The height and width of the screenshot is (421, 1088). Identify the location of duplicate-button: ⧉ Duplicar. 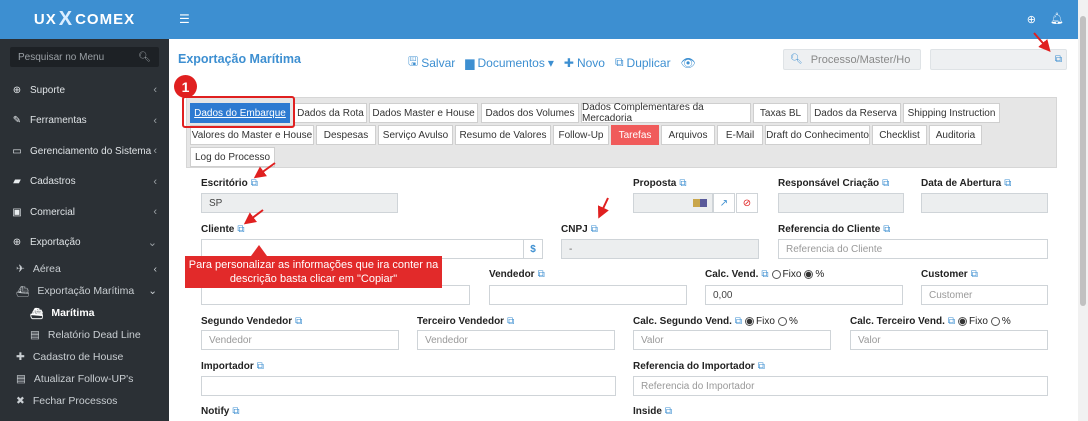
(643, 62).